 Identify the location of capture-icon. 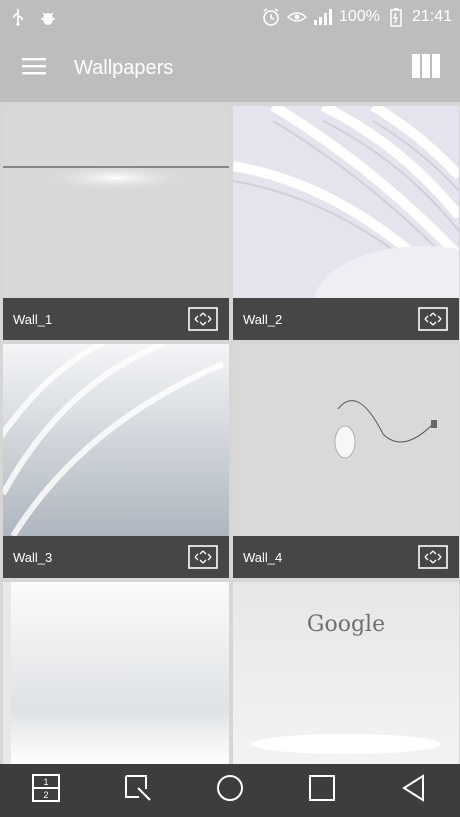
(138, 790).